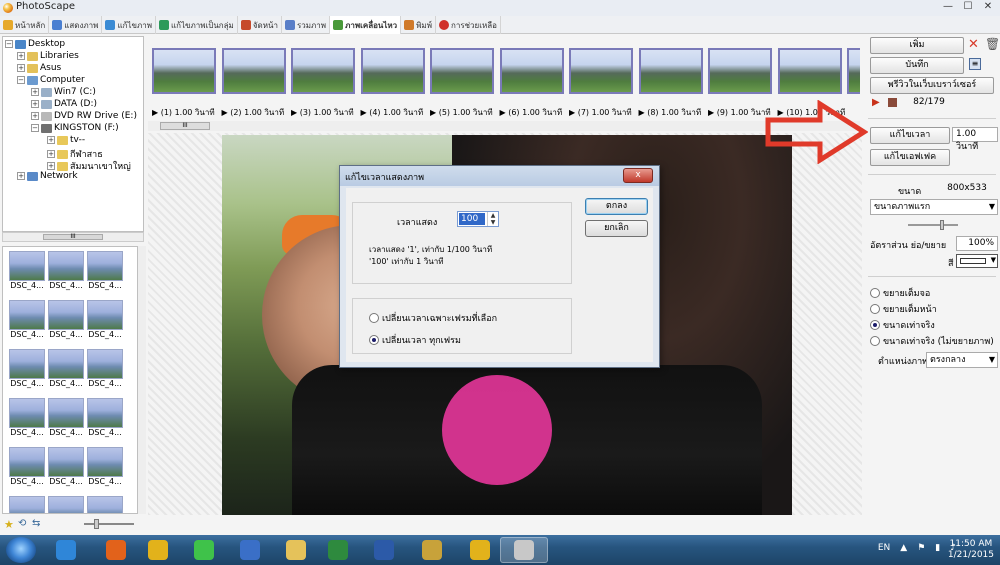  What do you see at coordinates (418, 25) in the screenshot?
I see `tab-print: พิมพ์` at bounding box center [418, 25].